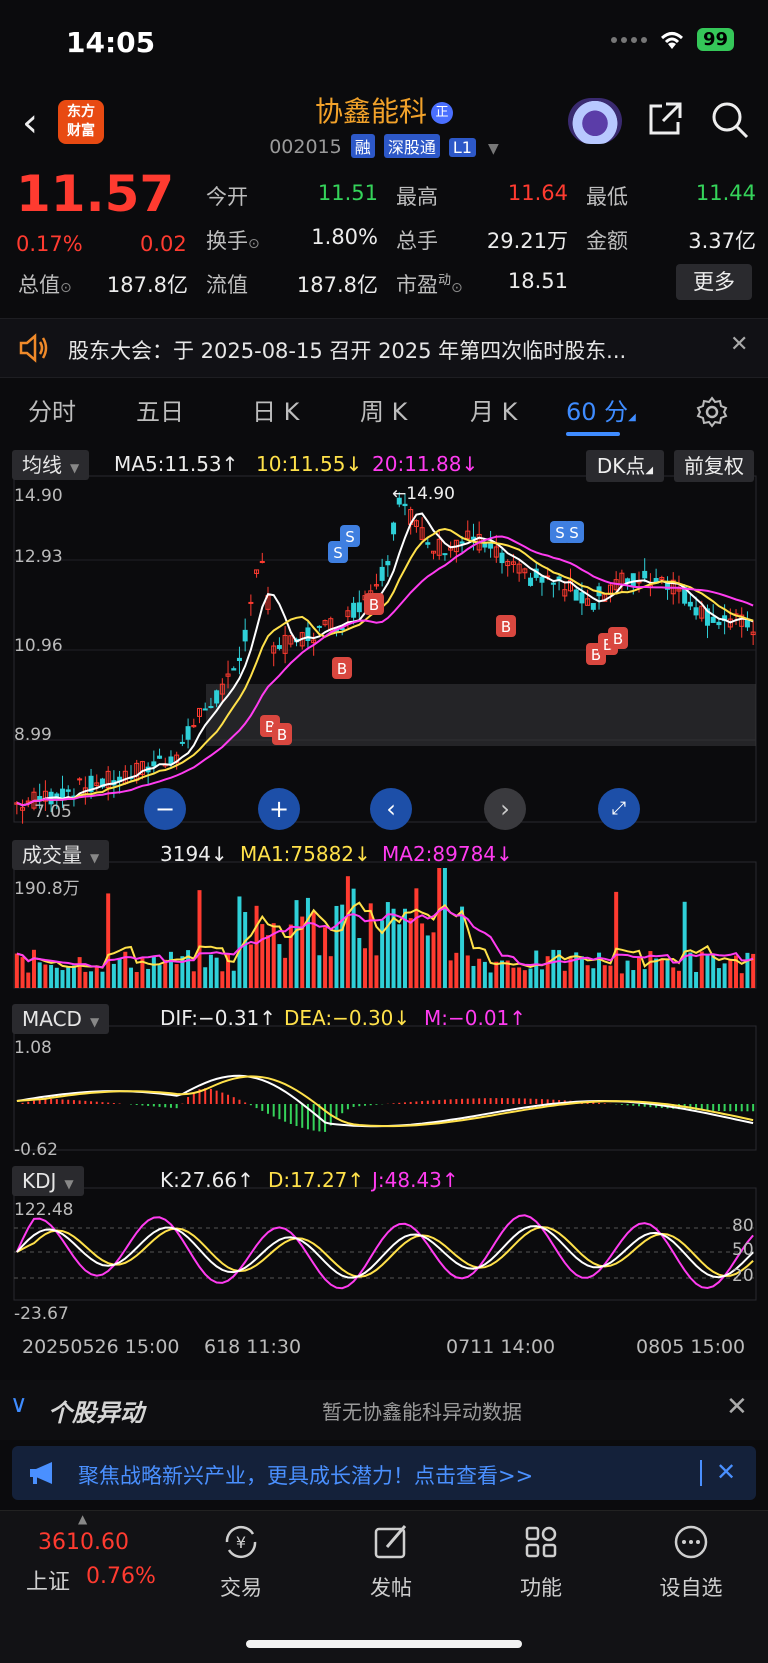 Image resolution: width=768 pixels, height=1663 pixels. Describe the element at coordinates (726, 1472) in the screenshot. I see `promo-close-icon: ✕` at that location.